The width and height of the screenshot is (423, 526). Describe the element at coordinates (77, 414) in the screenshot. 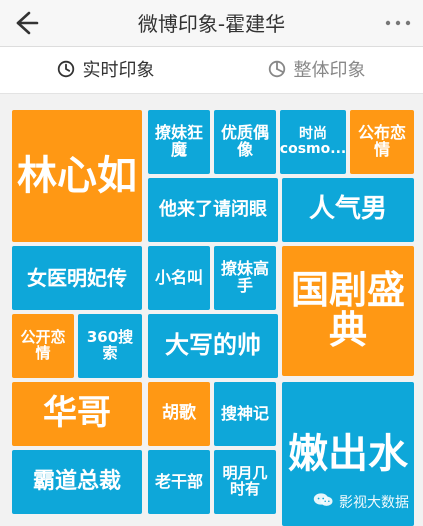

I see `tile-huage: 华哥` at that location.